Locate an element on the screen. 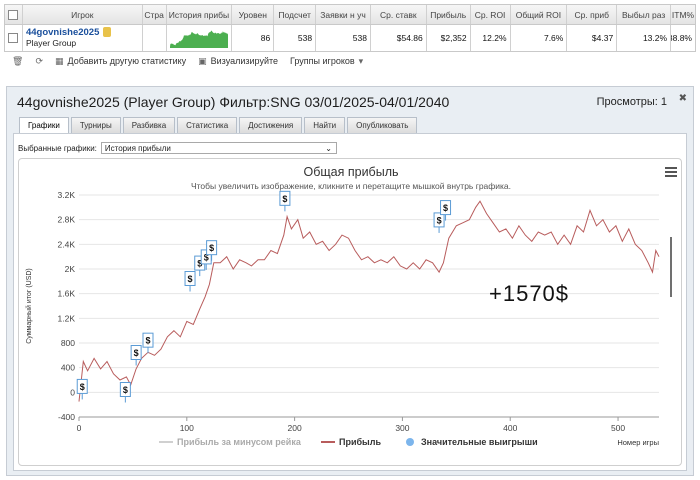 This screenshot has height=480, width=700. column-header: Прибыль is located at coordinates (449, 14).